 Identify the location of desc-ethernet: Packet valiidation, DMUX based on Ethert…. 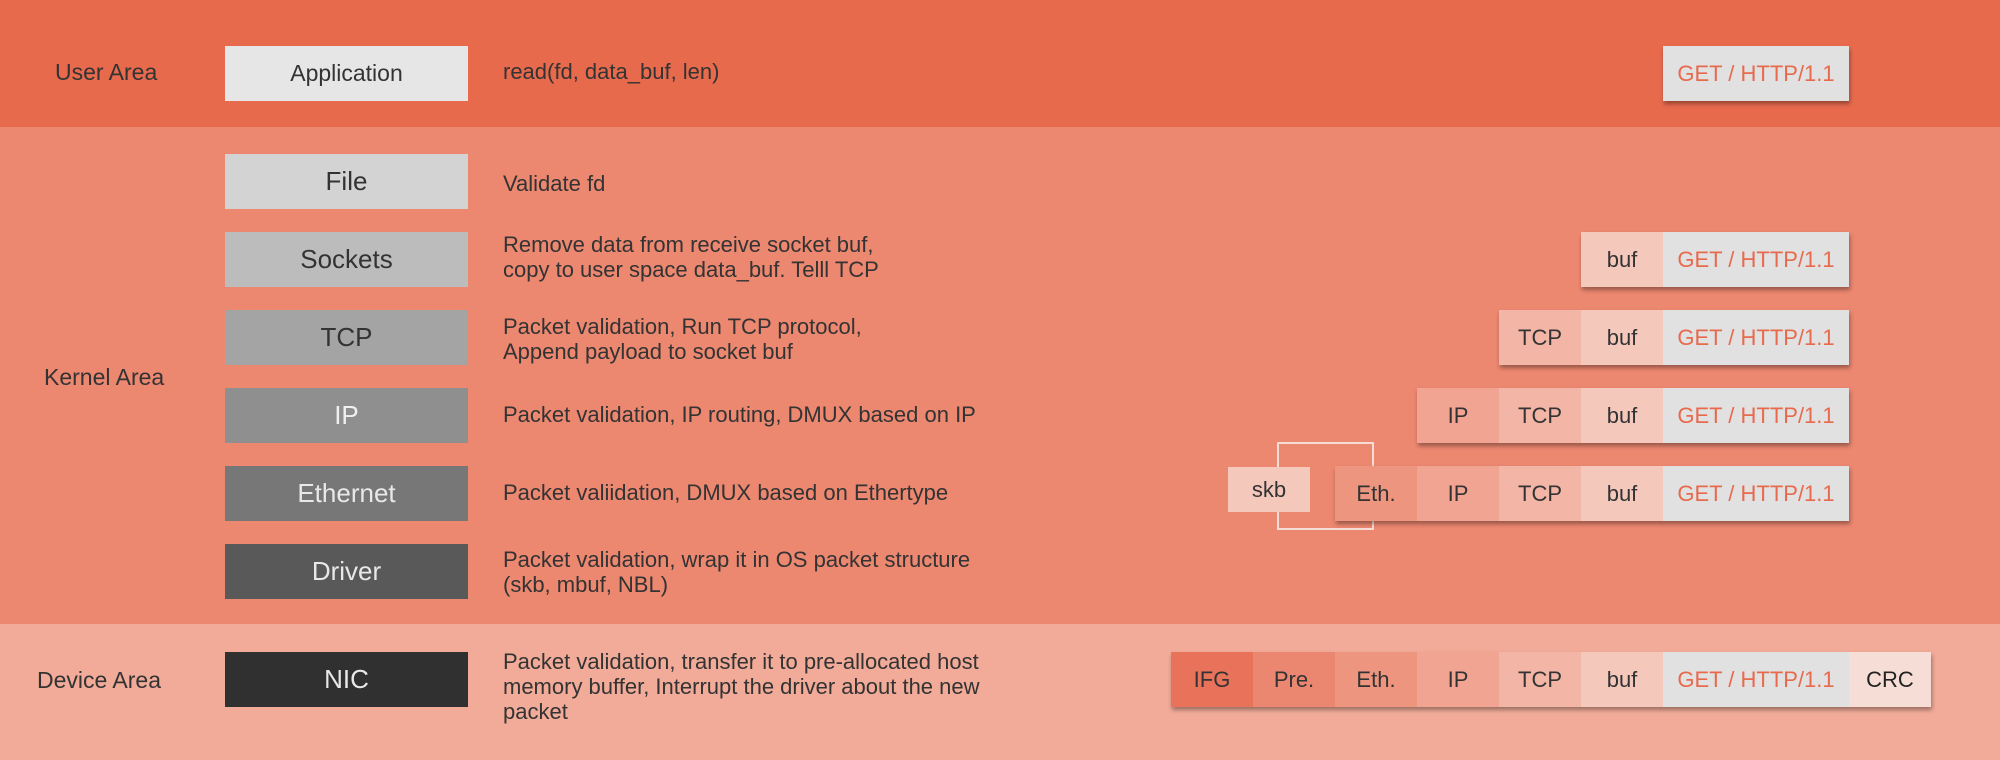
(725, 492).